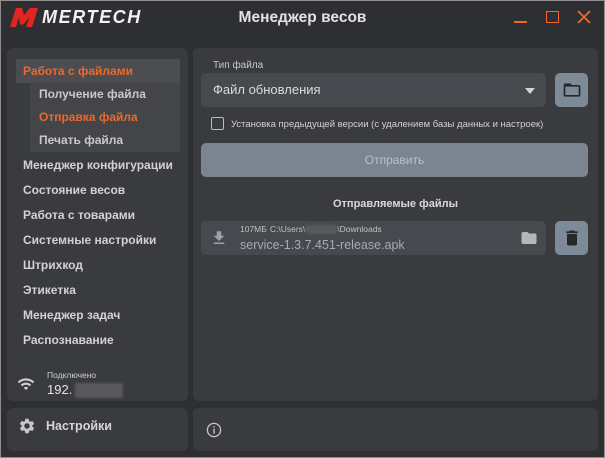 The image size is (605, 458). What do you see at coordinates (302, 17) in the screenshot?
I see `window-title: Менеджер весов` at bounding box center [302, 17].